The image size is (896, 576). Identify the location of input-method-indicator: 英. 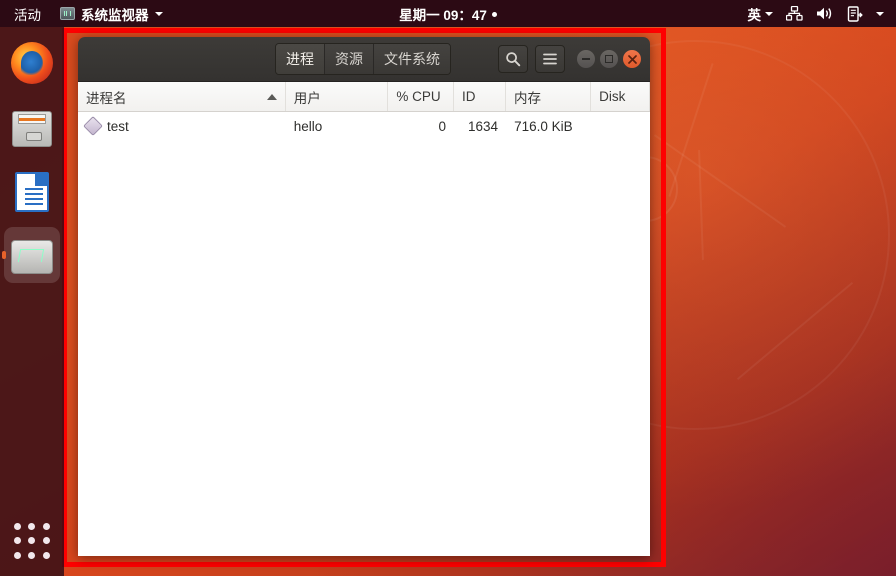
(760, 14).